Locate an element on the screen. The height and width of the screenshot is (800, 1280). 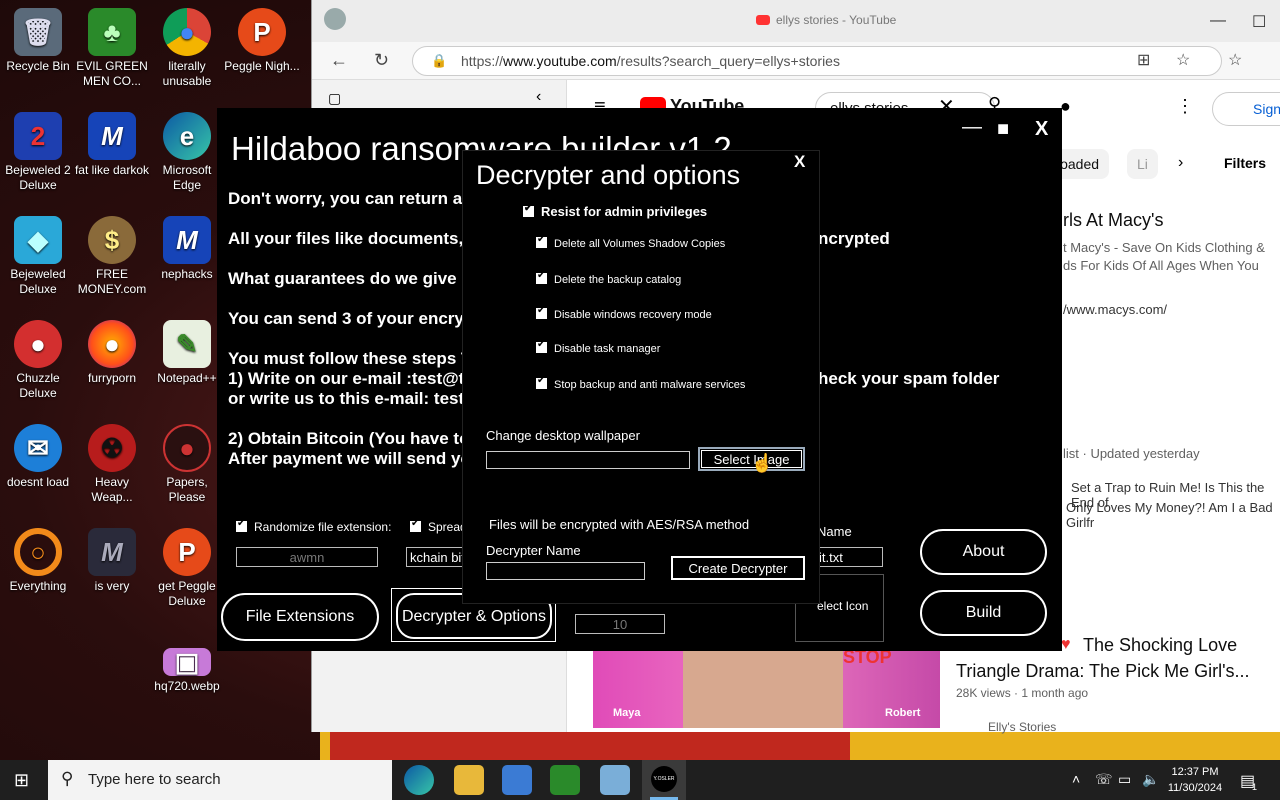
browser-titlebar: ellys stories - YouTube — ☐ is located at coordinates (796, 21).